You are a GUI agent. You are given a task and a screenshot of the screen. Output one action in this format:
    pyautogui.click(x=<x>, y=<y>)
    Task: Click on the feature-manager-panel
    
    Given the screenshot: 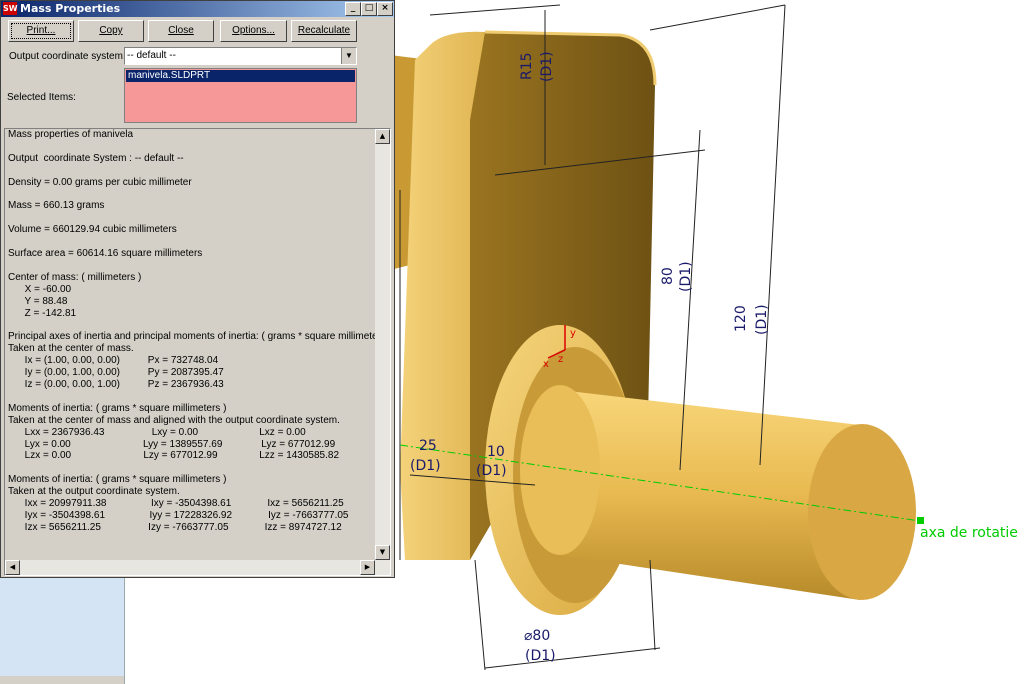 What is the action you would take?
    pyautogui.click(x=62, y=630)
    